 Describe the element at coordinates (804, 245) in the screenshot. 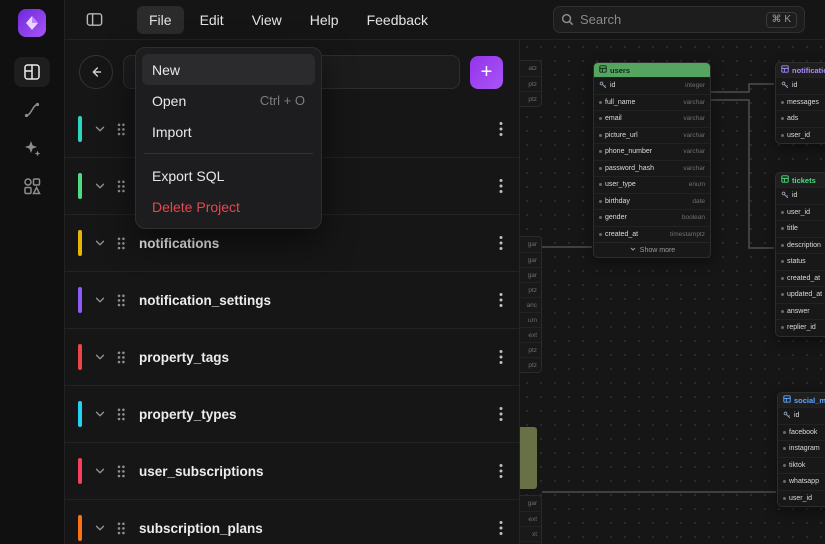

I see `field-name-label: description` at that location.